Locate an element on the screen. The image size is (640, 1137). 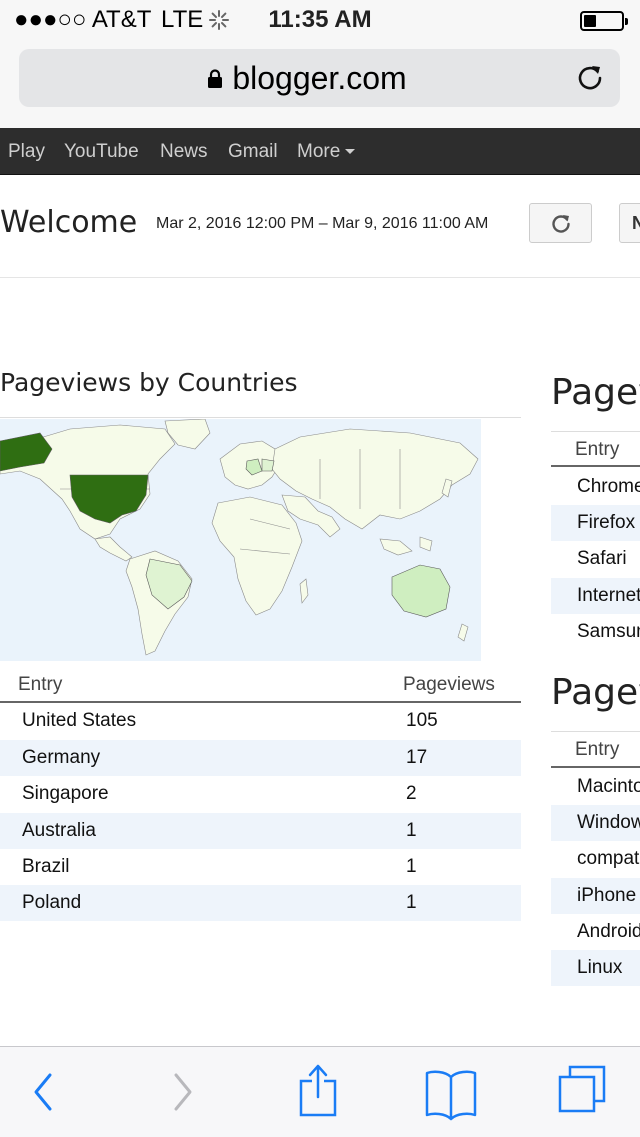
google-bar: Play YouTube News Gmail More is located at coordinates (320, 151).